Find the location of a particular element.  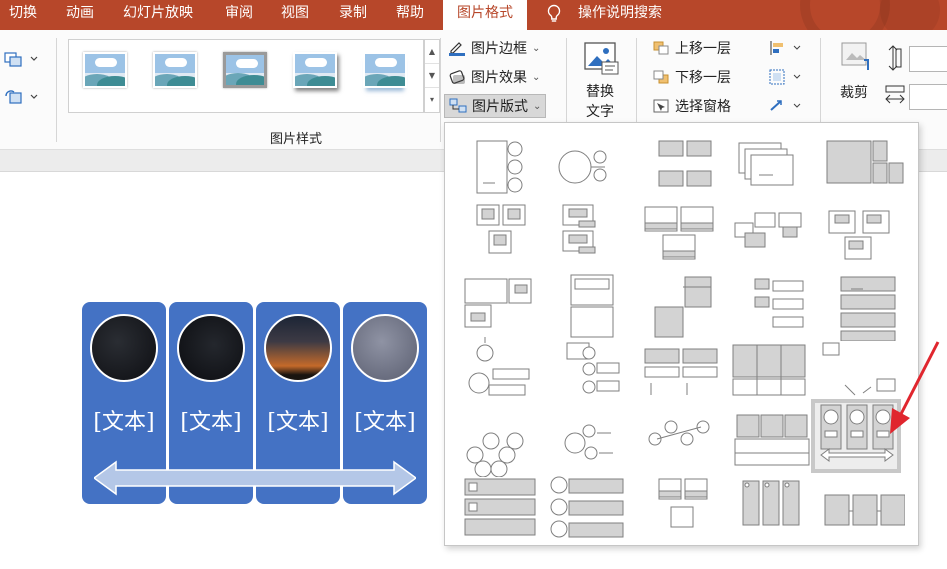

texture-picture is located at coordinates (385, 348).